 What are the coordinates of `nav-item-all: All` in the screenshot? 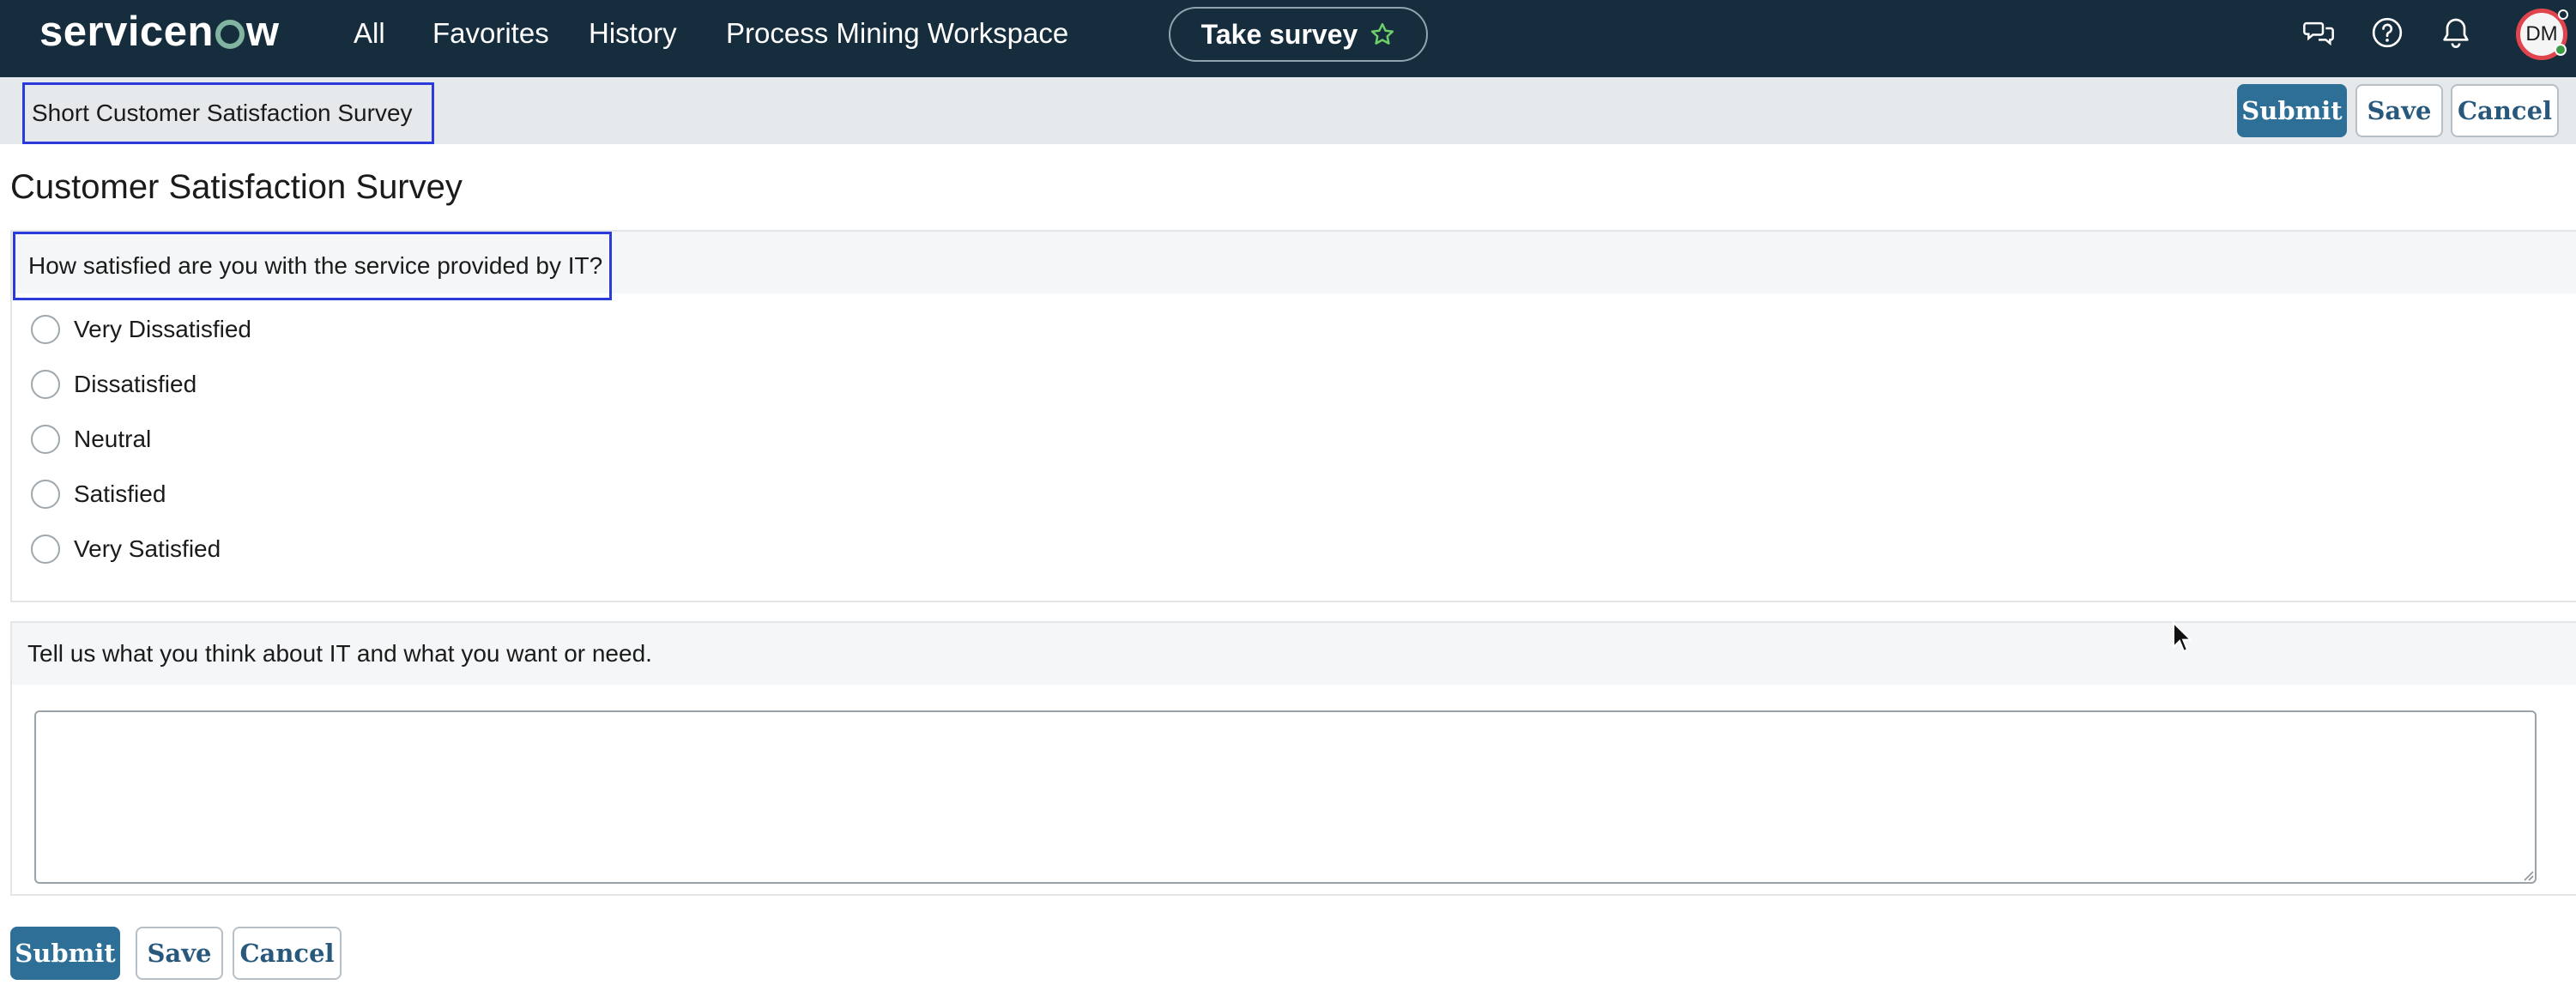 It's located at (369, 33).